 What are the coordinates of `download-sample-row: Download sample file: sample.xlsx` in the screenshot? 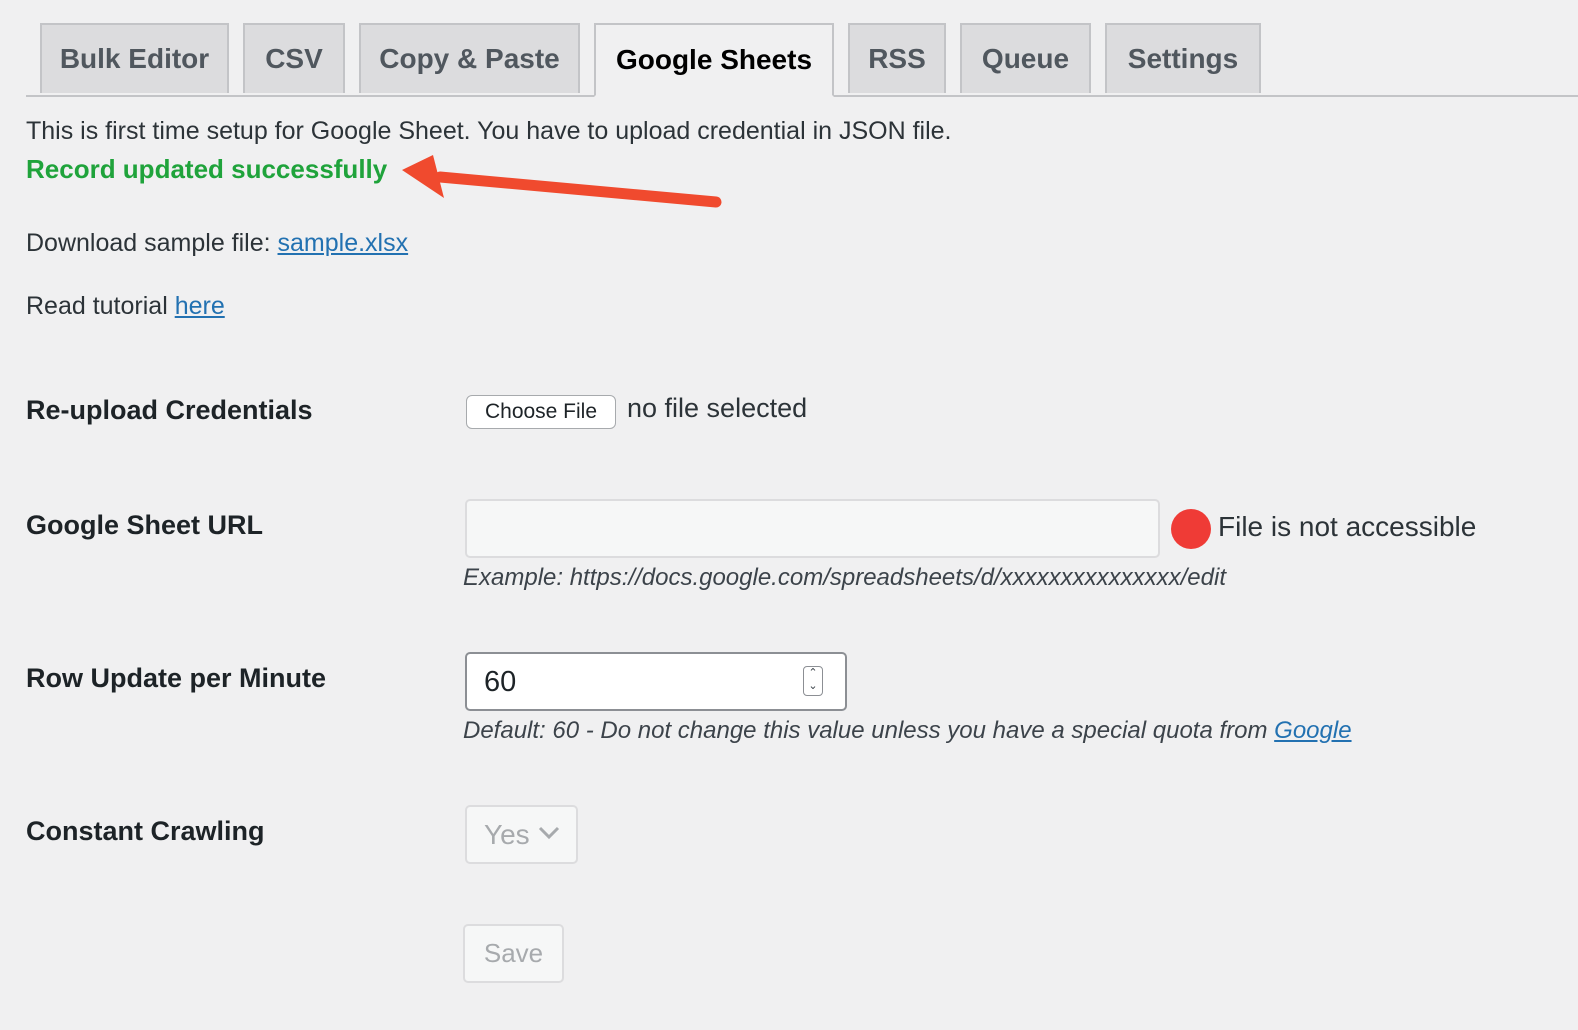 It's located at (217, 243).